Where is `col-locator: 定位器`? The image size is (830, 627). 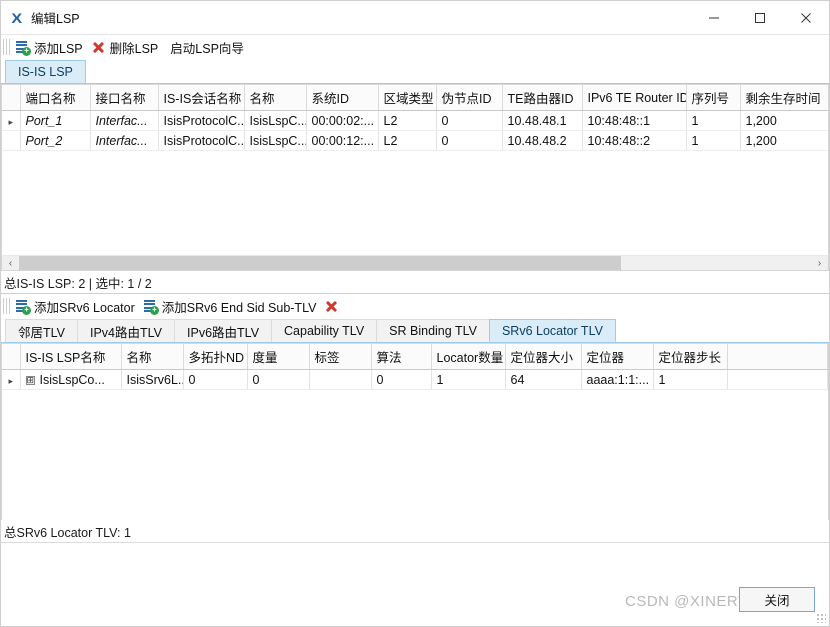
col-locator: 定位器 is located at coordinates (617, 356).